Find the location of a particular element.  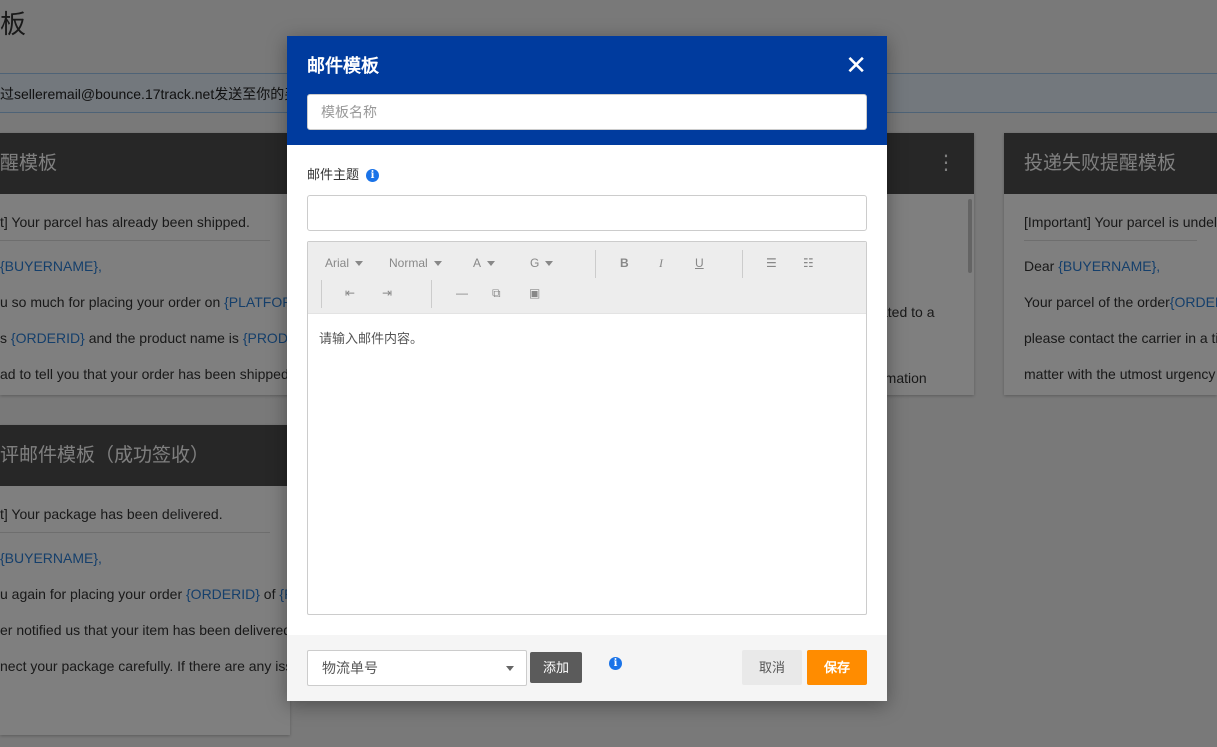

underline-icon: U is located at coordinates (699, 263).